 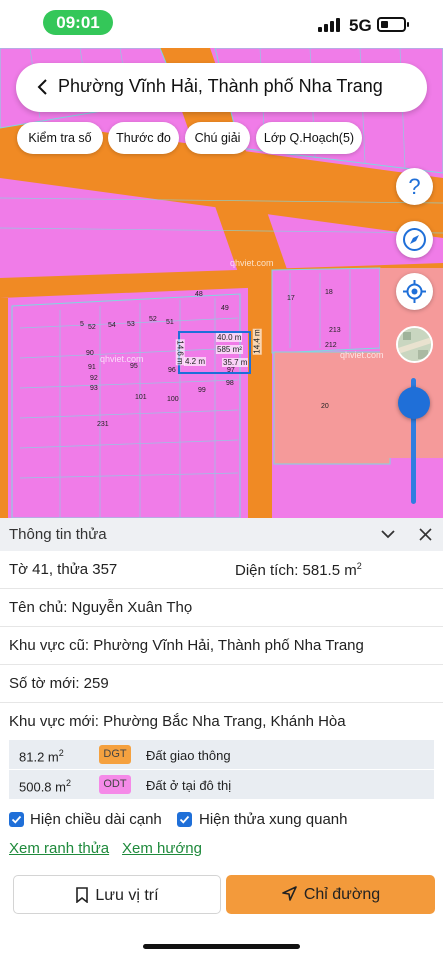 I want to click on land-use-code-badge: ODT, so click(x=115, y=784).